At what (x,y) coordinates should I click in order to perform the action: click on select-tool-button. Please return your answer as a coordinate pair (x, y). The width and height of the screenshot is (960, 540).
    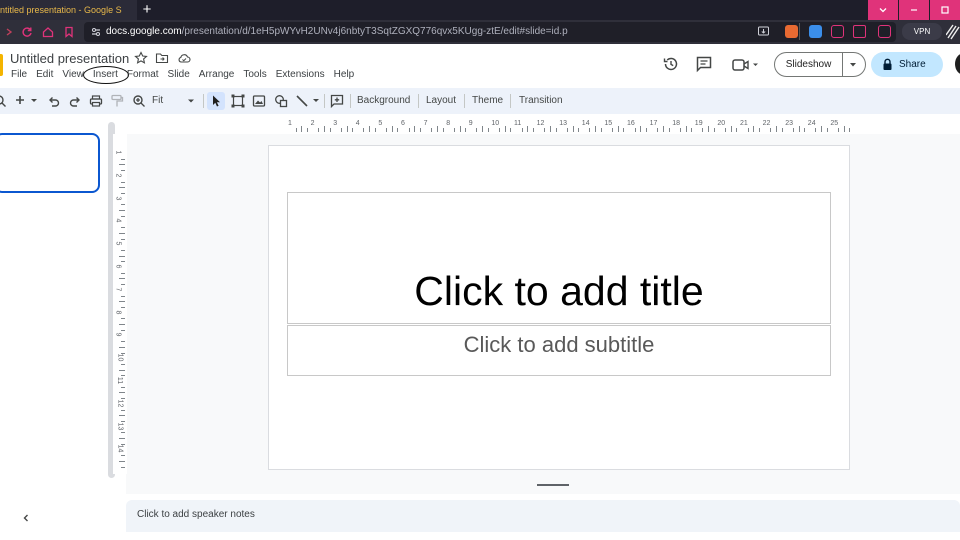
    Looking at the image, I should click on (216, 101).